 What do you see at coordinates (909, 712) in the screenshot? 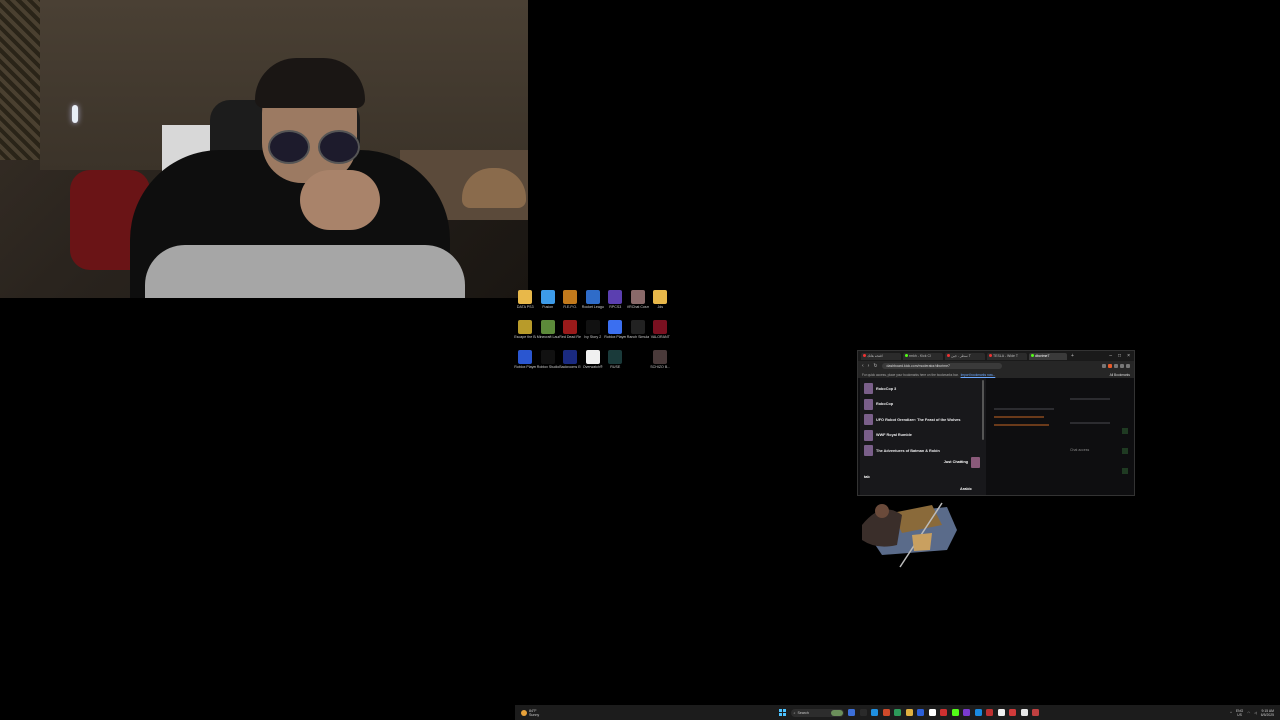
I see `file-folder-icon` at bounding box center [909, 712].